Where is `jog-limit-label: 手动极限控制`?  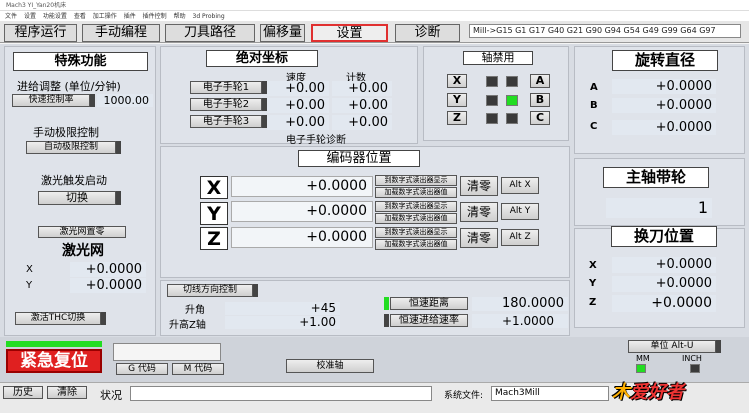 jog-limit-label: 手动极限控制 is located at coordinates (66, 132).